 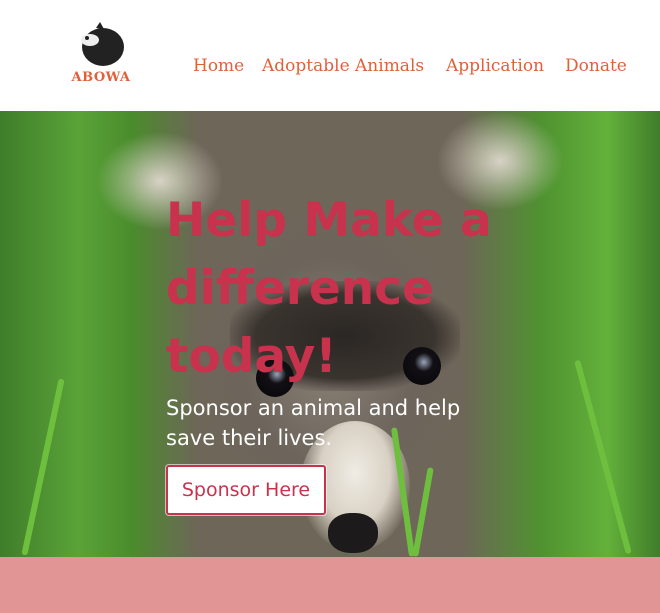 What do you see at coordinates (353, 533) in the screenshot?
I see `hero-image-raccoon-nose` at bounding box center [353, 533].